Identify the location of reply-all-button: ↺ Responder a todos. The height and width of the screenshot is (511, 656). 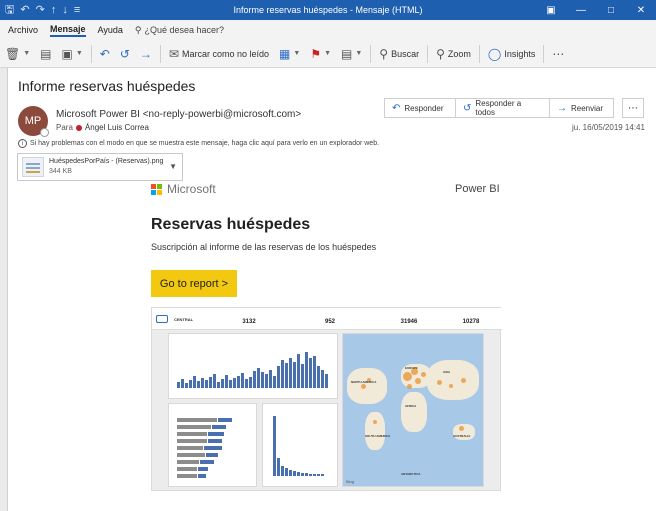
(503, 108).